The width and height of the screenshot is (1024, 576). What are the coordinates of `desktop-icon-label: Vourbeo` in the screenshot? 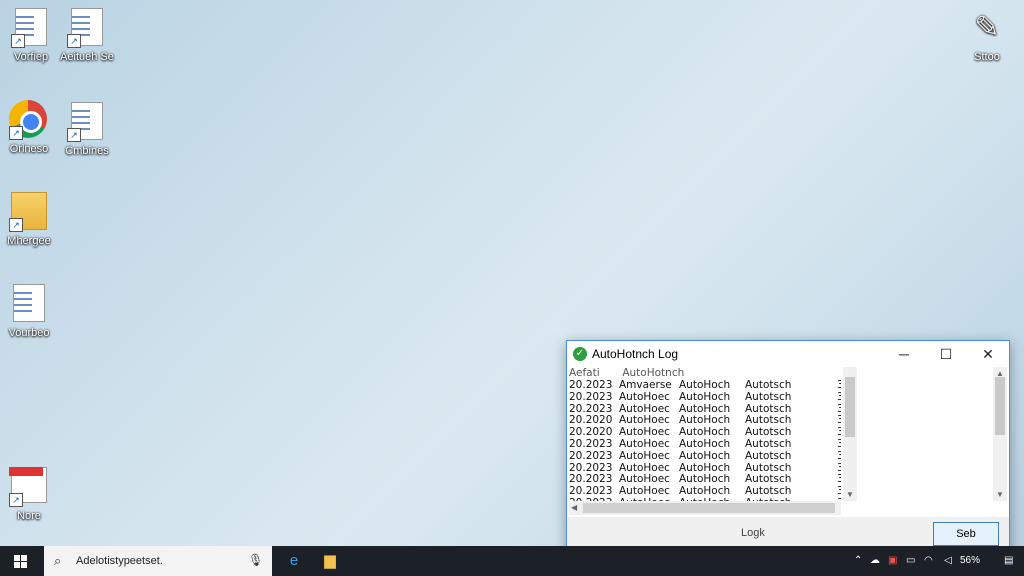 It's located at (29, 333).